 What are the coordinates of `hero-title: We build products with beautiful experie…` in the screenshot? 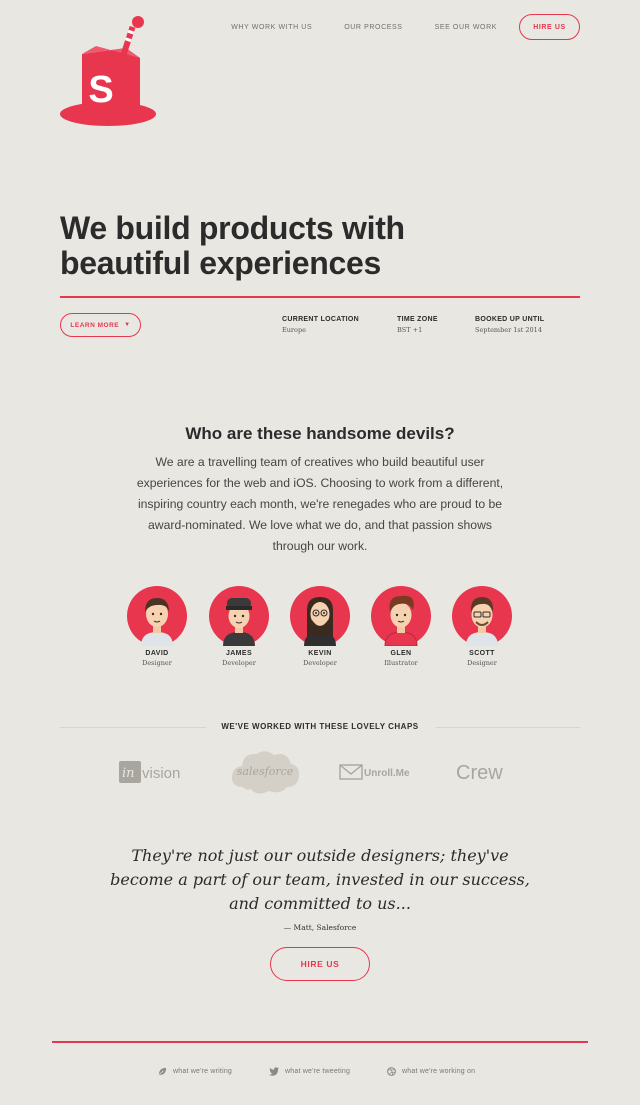 It's located at (310, 246).